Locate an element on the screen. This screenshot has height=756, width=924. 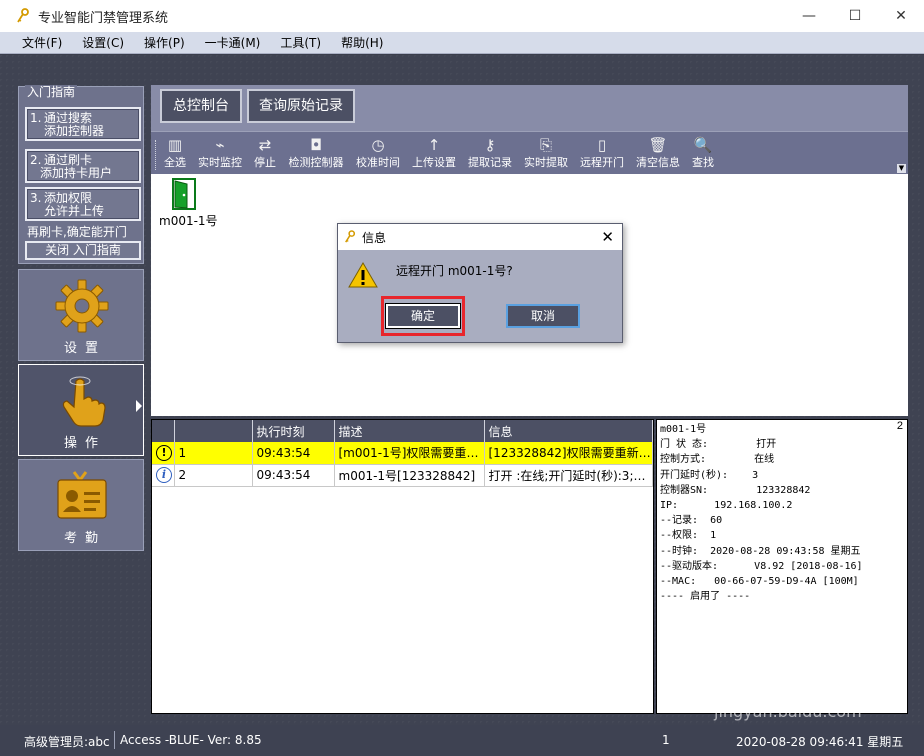
cancel-button: 取消 is located at coordinates (543, 316).